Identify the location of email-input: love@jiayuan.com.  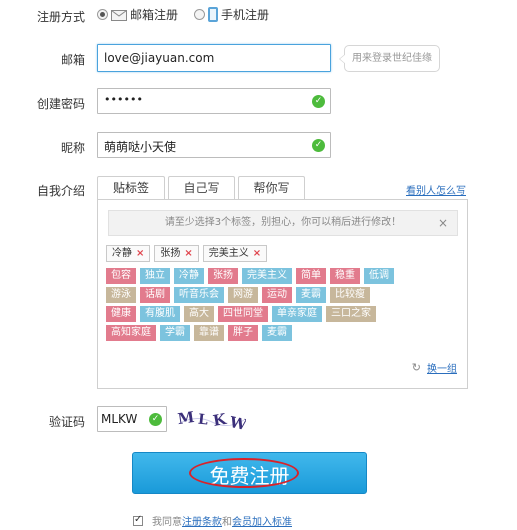
(214, 58).